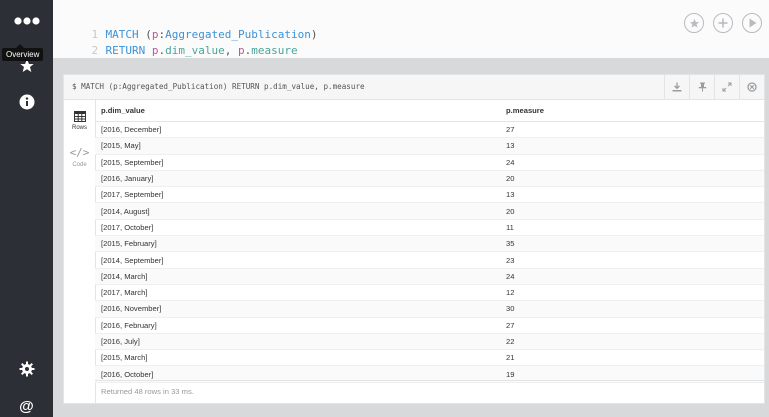 This screenshot has width=769, height=417. I want to click on table-cell: [2015, March], so click(297, 358).